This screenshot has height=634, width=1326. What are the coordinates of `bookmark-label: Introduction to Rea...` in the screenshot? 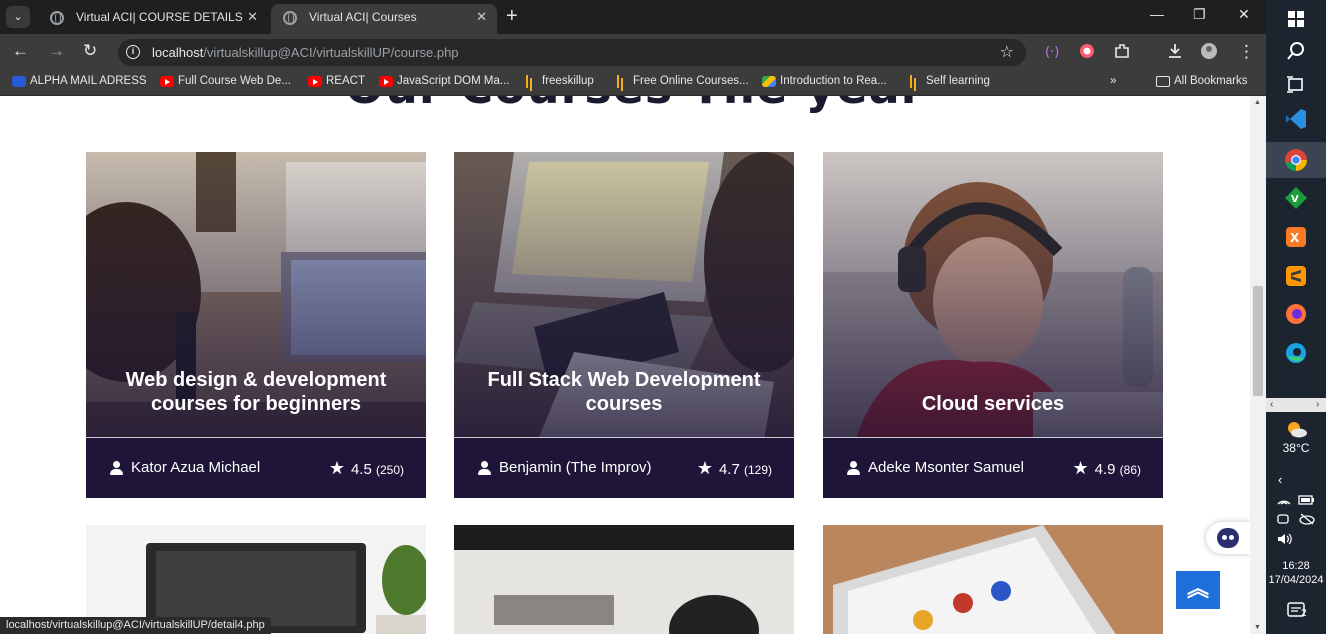 It's located at (833, 81).